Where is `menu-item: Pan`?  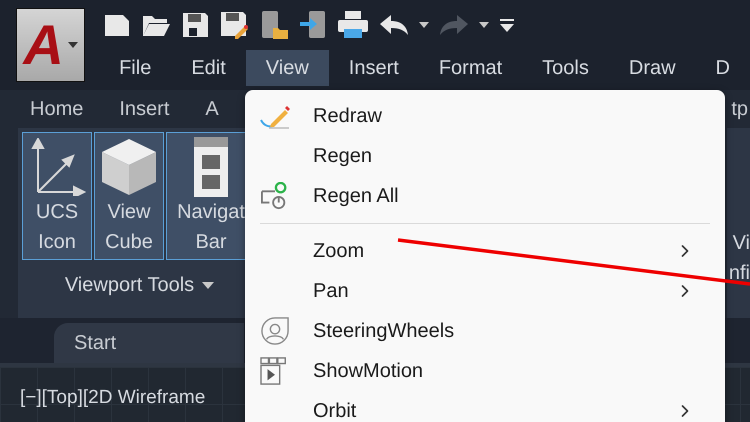
menu-item: Pan is located at coordinates (485, 291).